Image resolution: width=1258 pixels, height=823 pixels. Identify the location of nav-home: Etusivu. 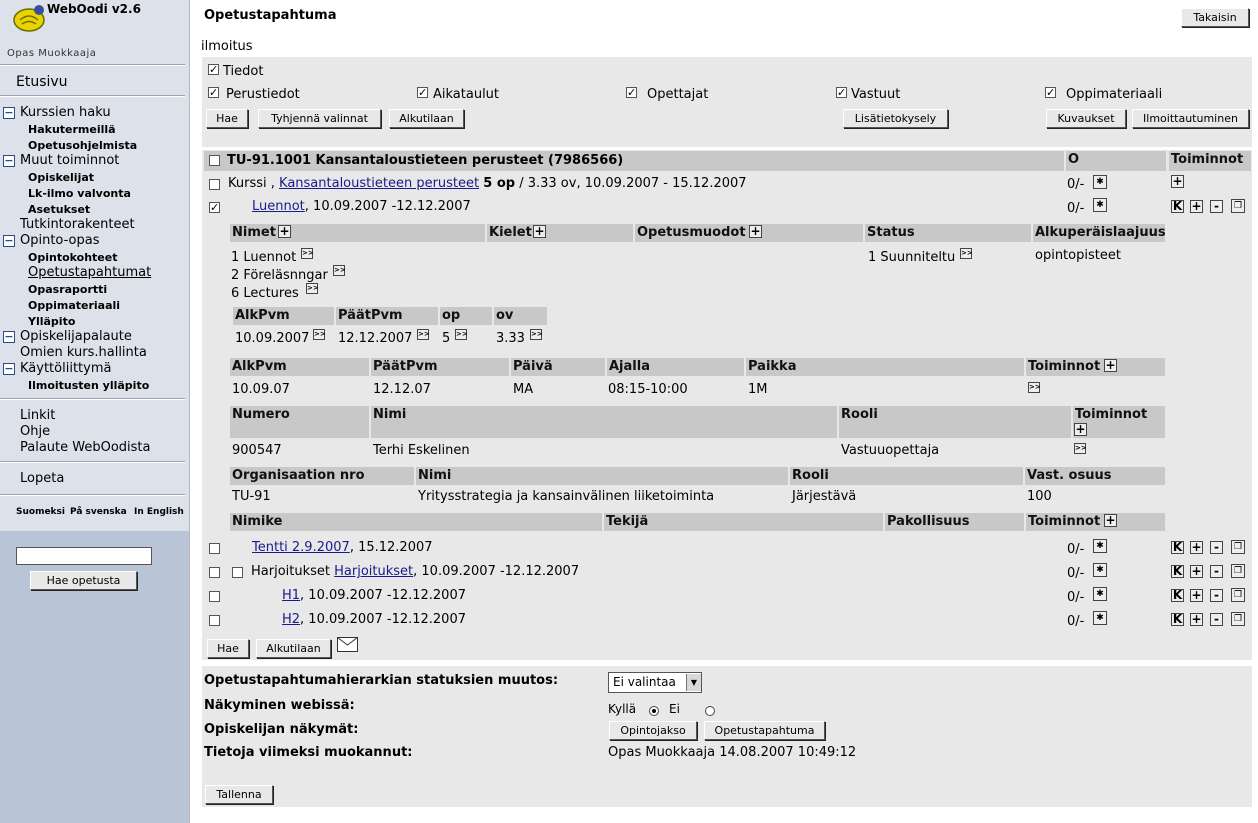
(42, 82).